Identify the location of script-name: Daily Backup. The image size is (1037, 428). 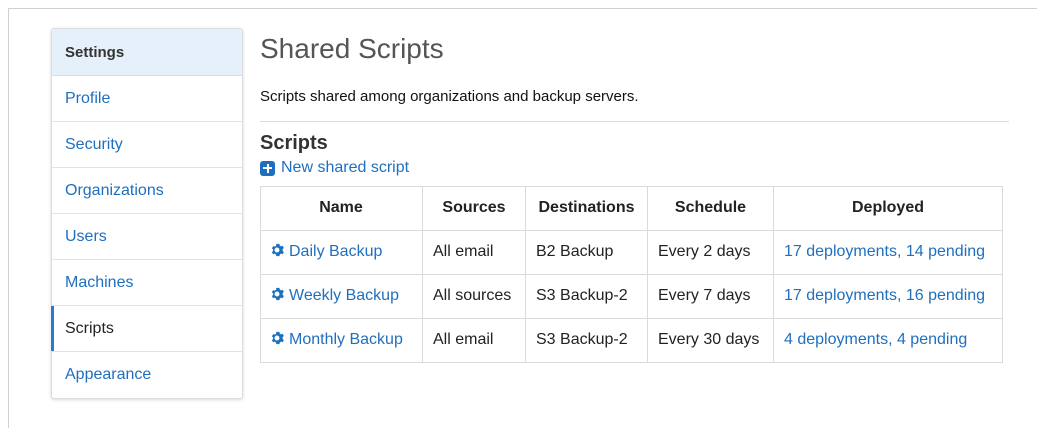
(336, 251).